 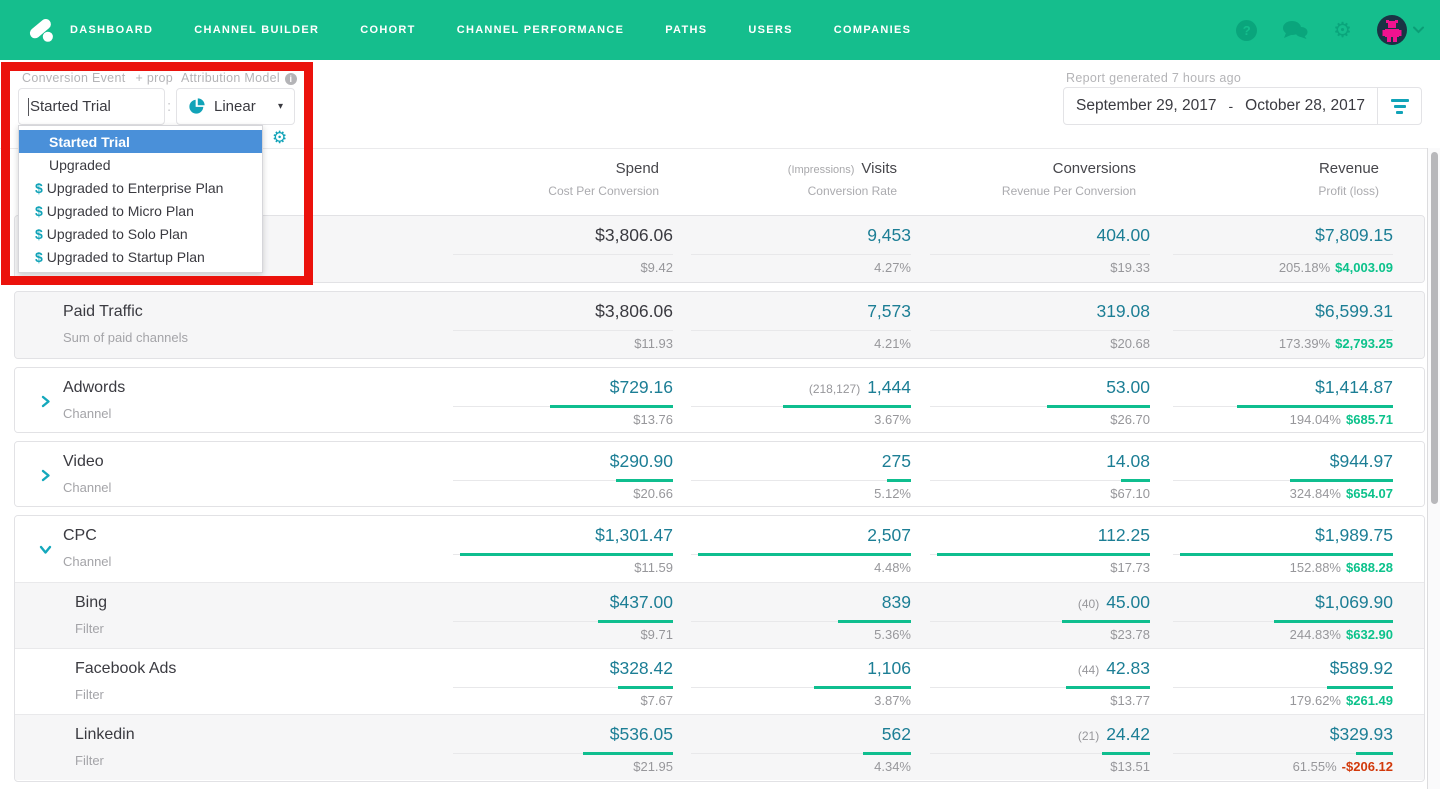 I want to click on metric-paren-value: (21), so click(x=1088, y=736).